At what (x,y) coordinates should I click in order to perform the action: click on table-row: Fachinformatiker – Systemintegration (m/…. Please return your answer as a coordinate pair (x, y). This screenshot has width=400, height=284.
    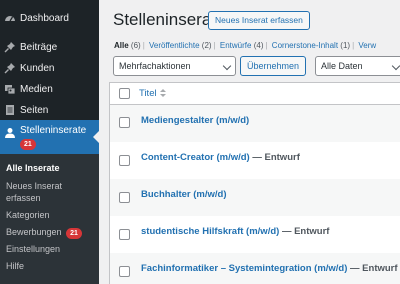
    Looking at the image, I should click on (255, 268).